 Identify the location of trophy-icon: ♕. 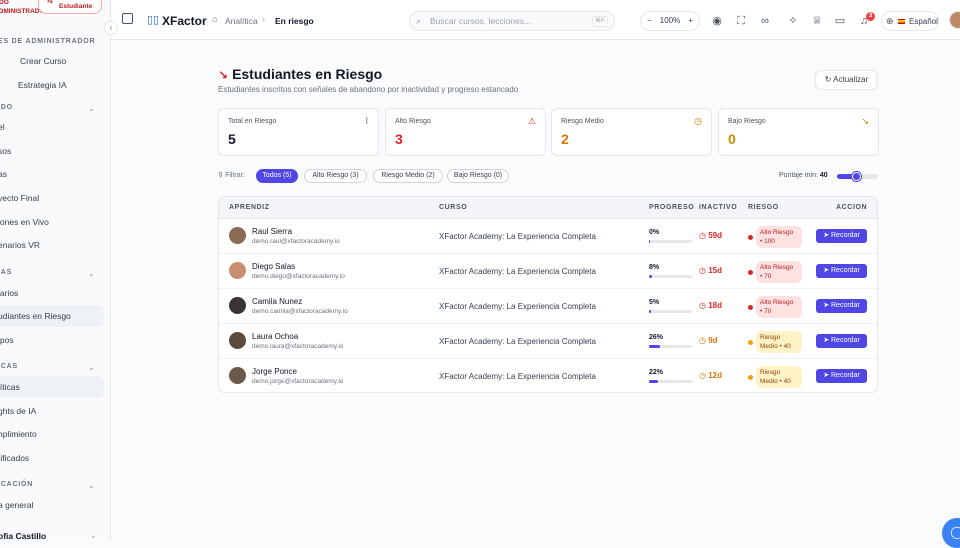
(817, 21).